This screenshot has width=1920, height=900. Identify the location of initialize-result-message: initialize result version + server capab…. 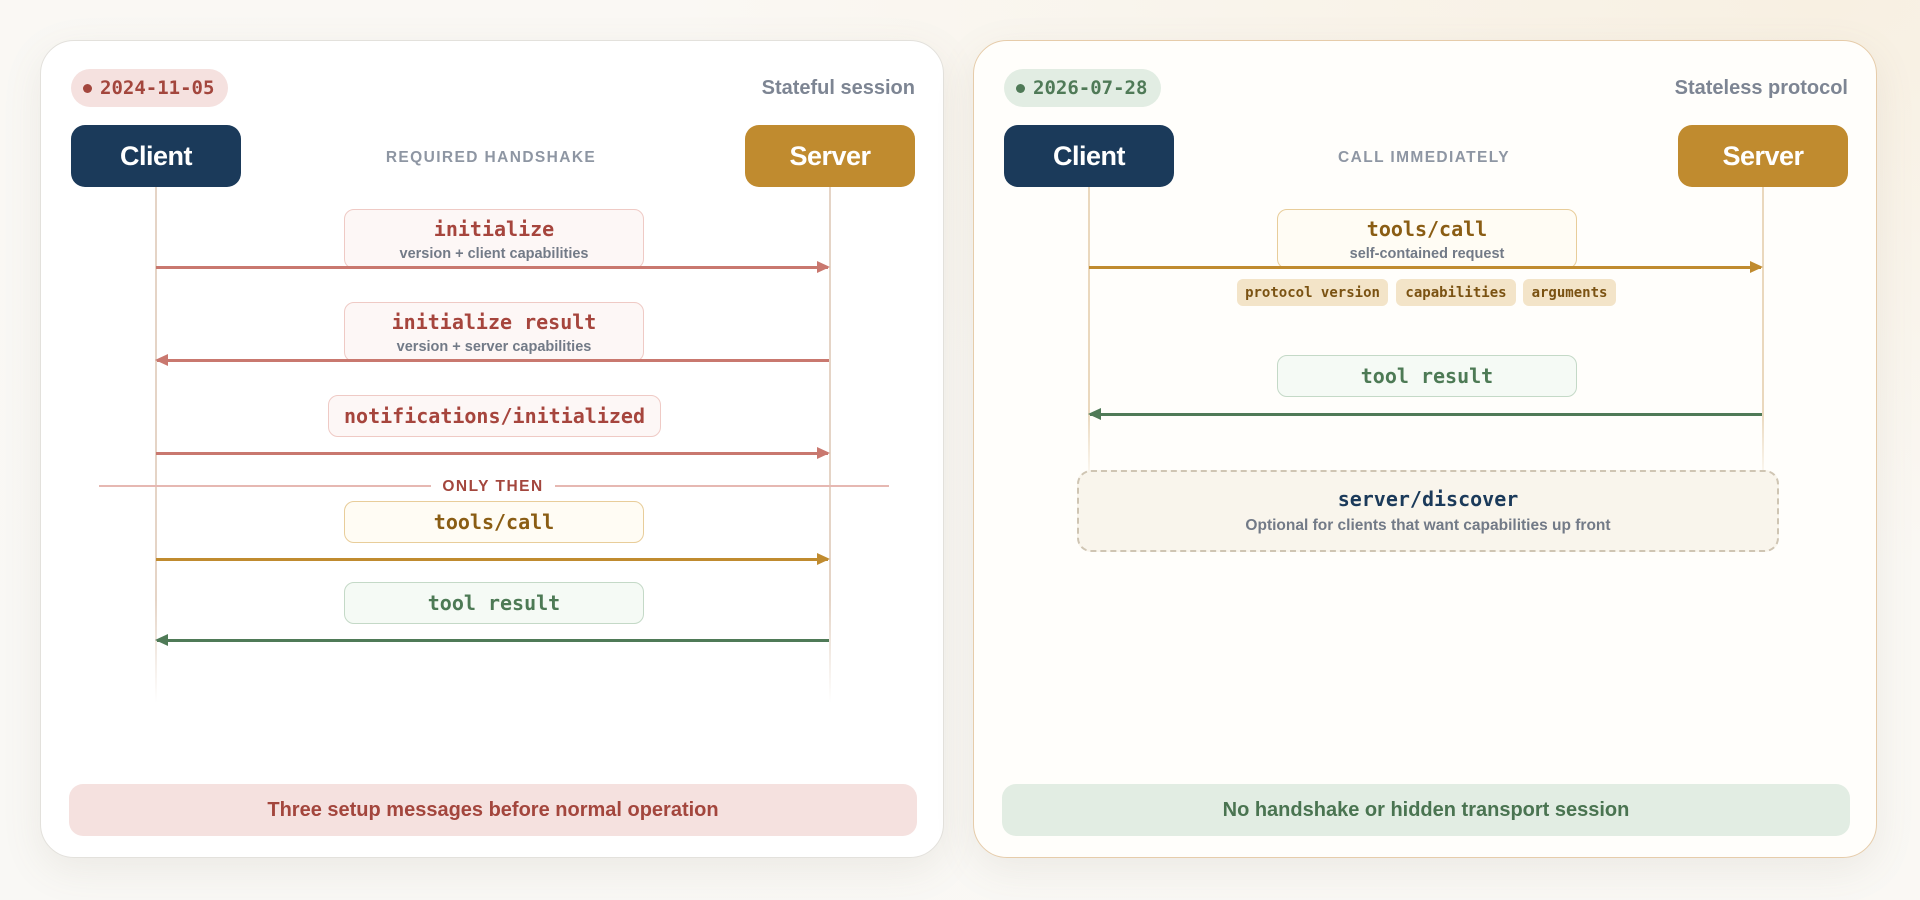
(494, 332).